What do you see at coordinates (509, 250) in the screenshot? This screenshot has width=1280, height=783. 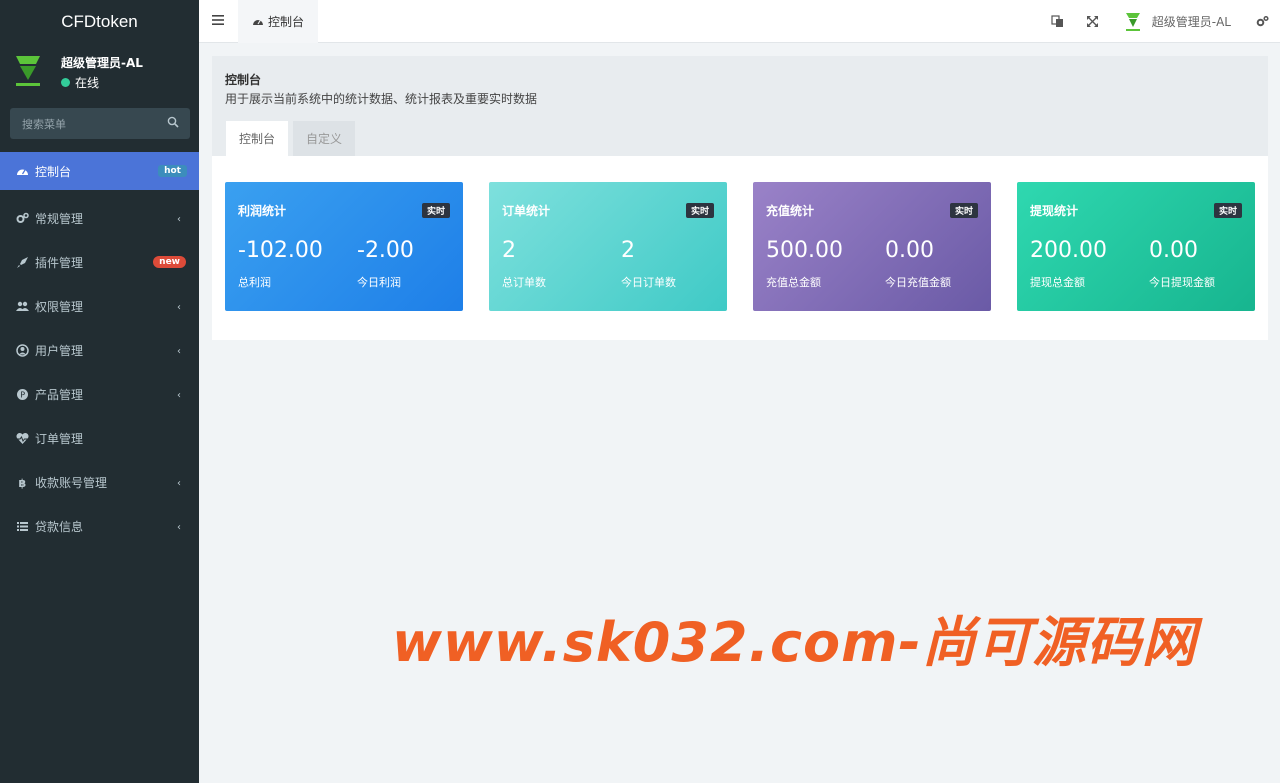 I see `card-total-value: 2` at bounding box center [509, 250].